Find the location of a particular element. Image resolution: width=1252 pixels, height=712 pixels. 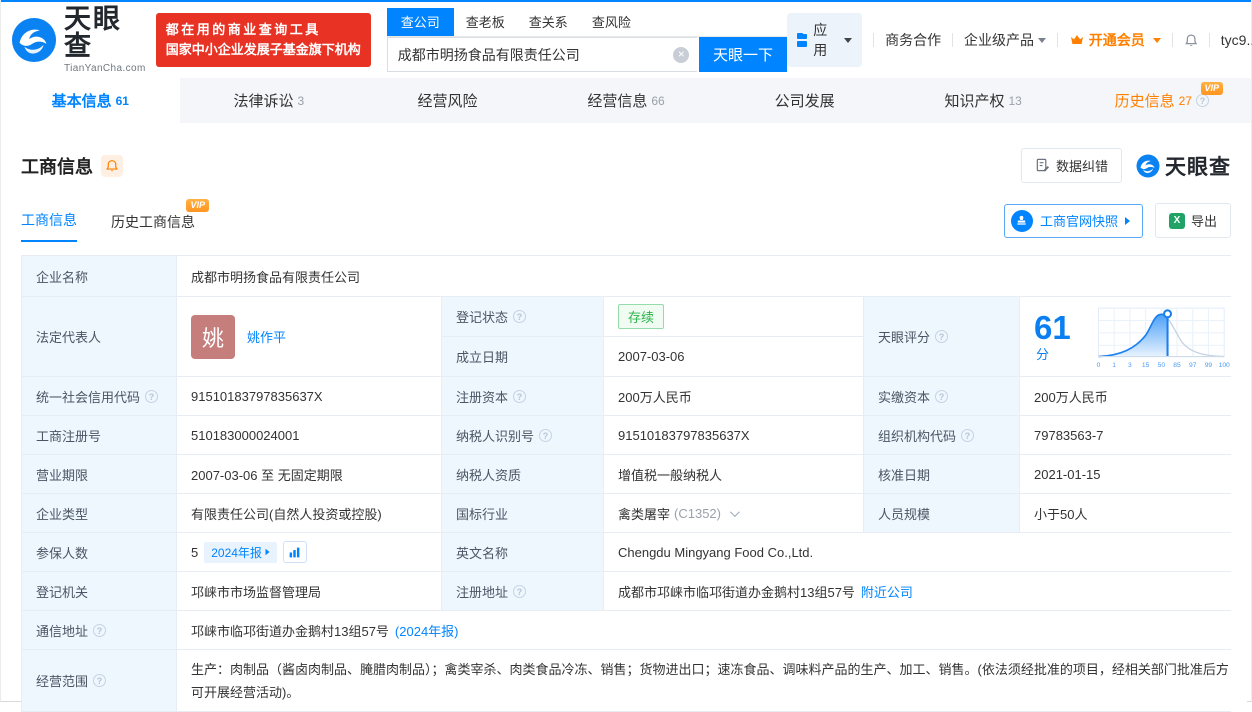

trend-chart-button is located at coordinates (294, 552).